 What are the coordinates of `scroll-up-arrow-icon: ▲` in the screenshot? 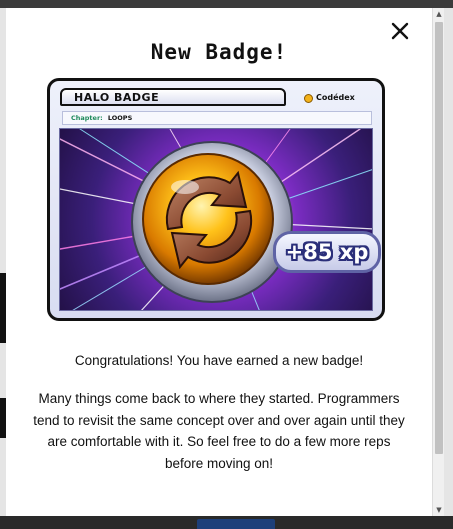 It's located at (439, 14).